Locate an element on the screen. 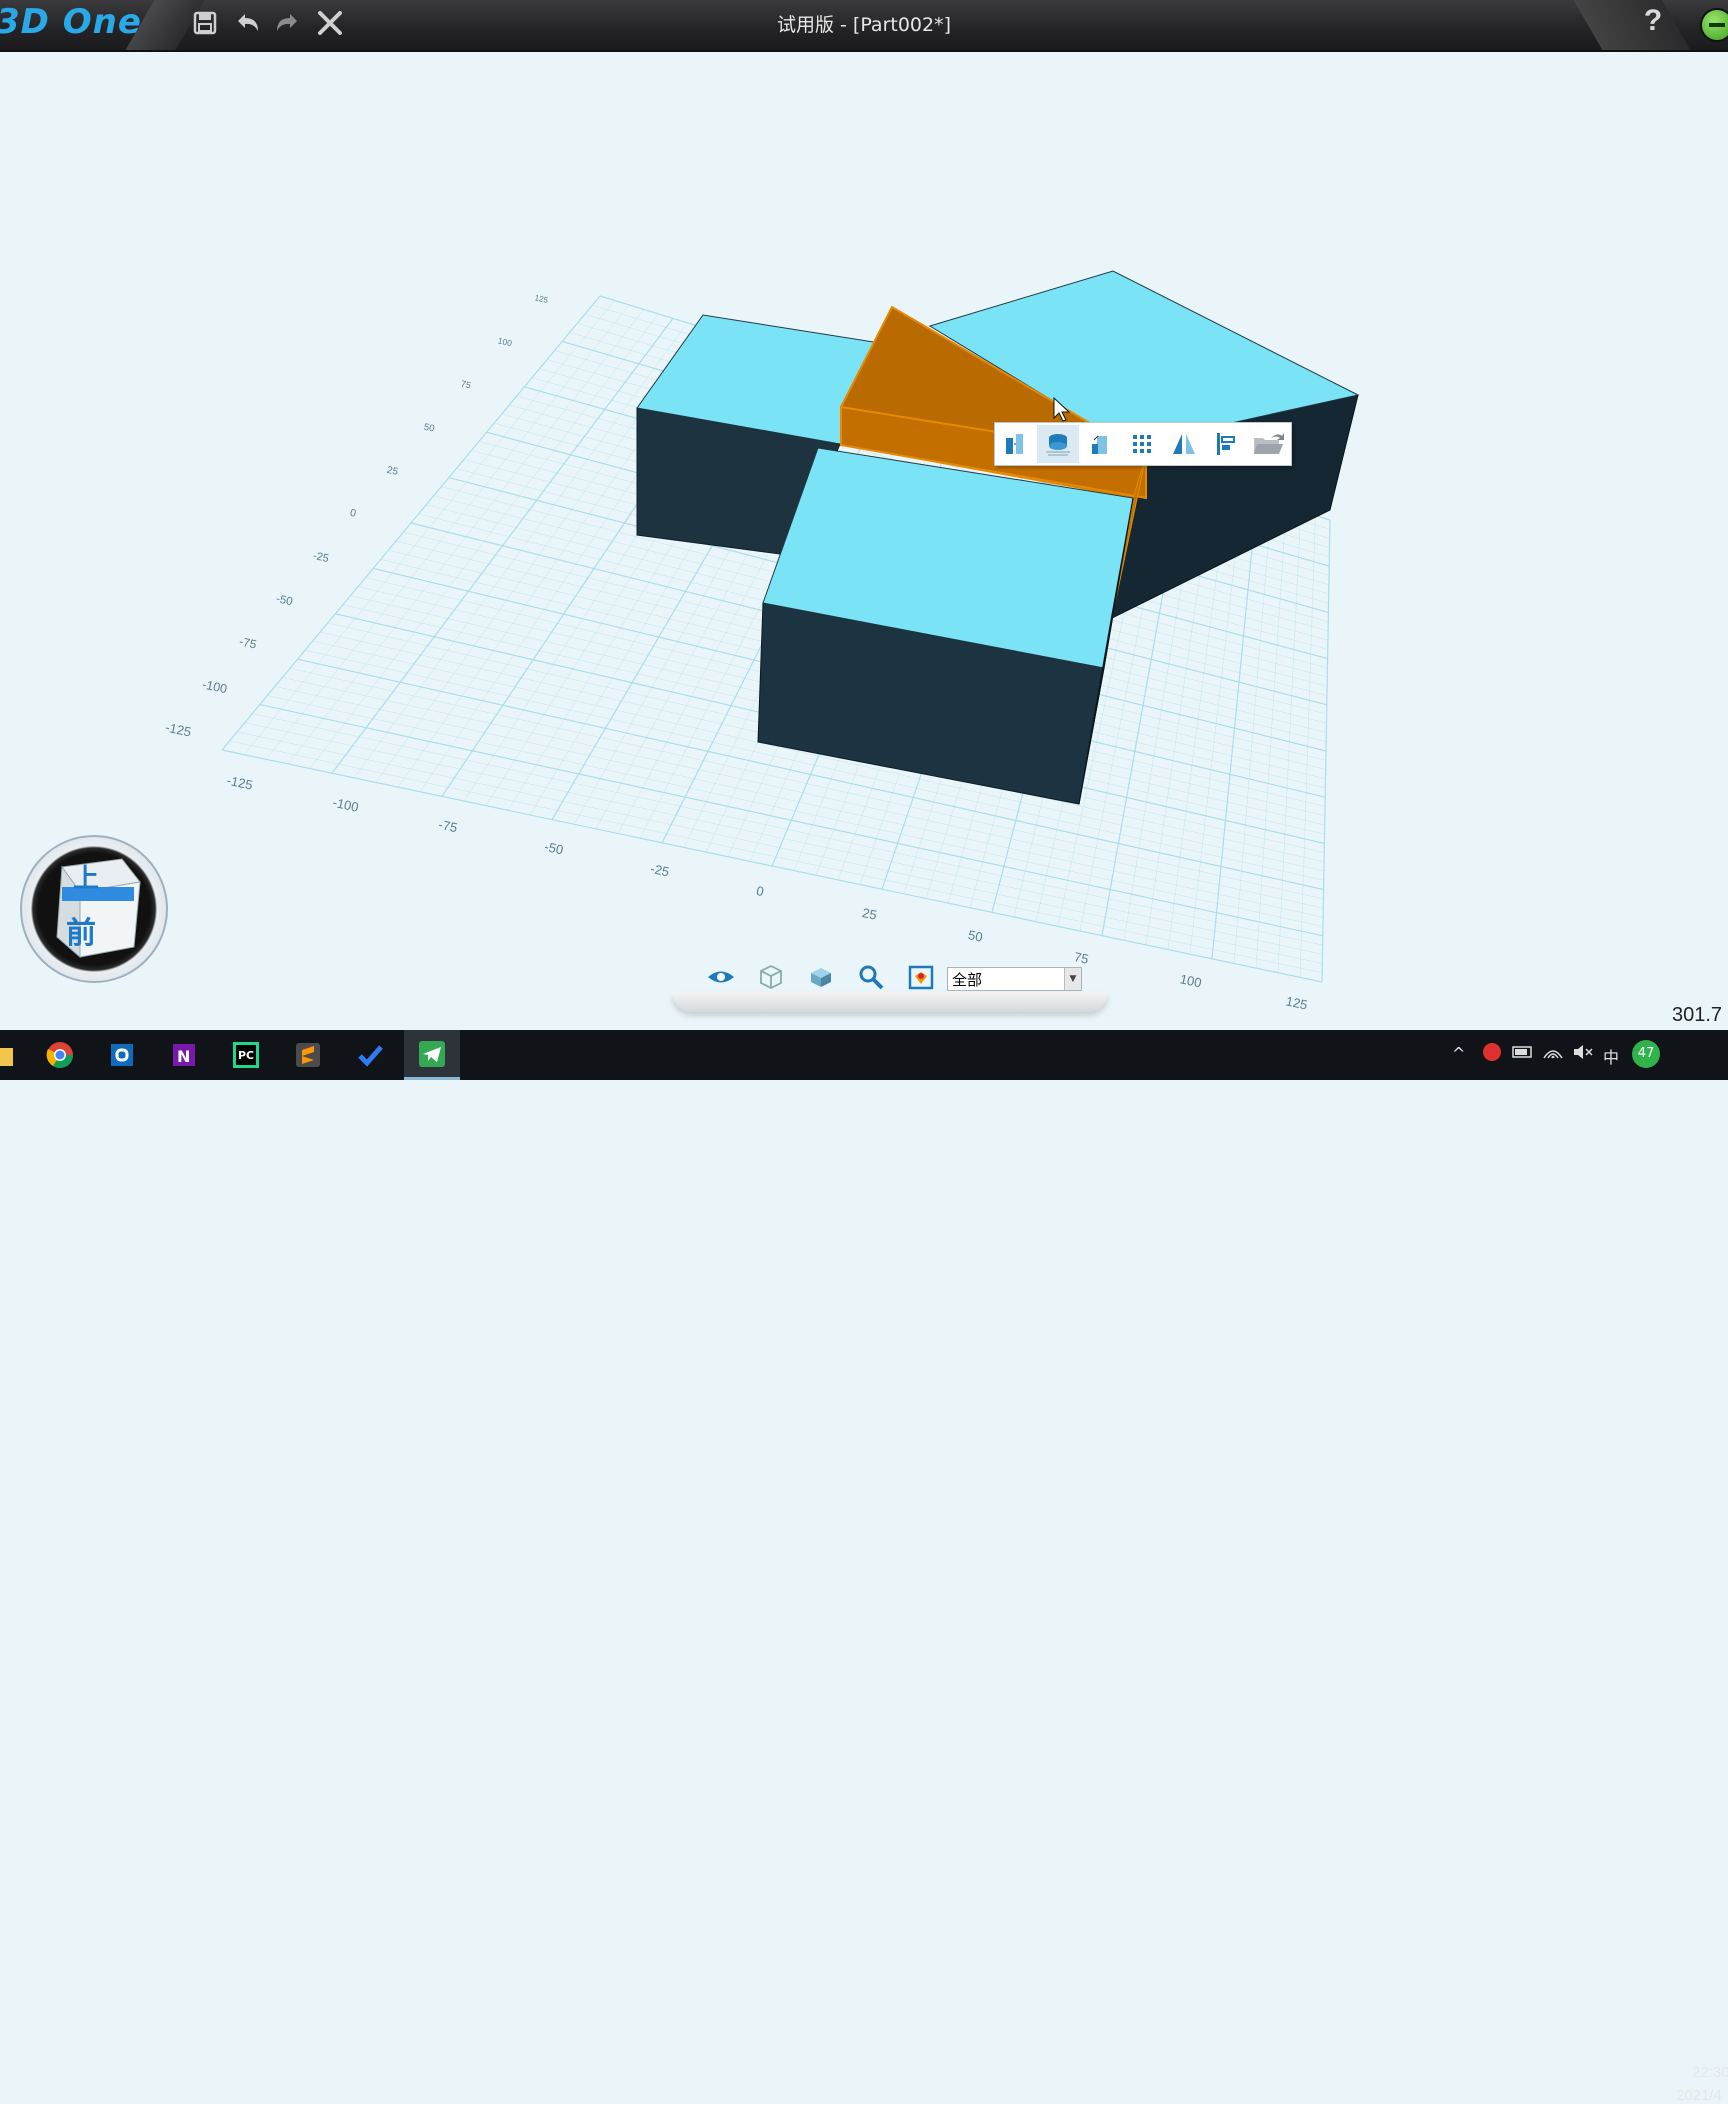 The image size is (1728, 2104). grid-label-x: 25 is located at coordinates (869, 914).